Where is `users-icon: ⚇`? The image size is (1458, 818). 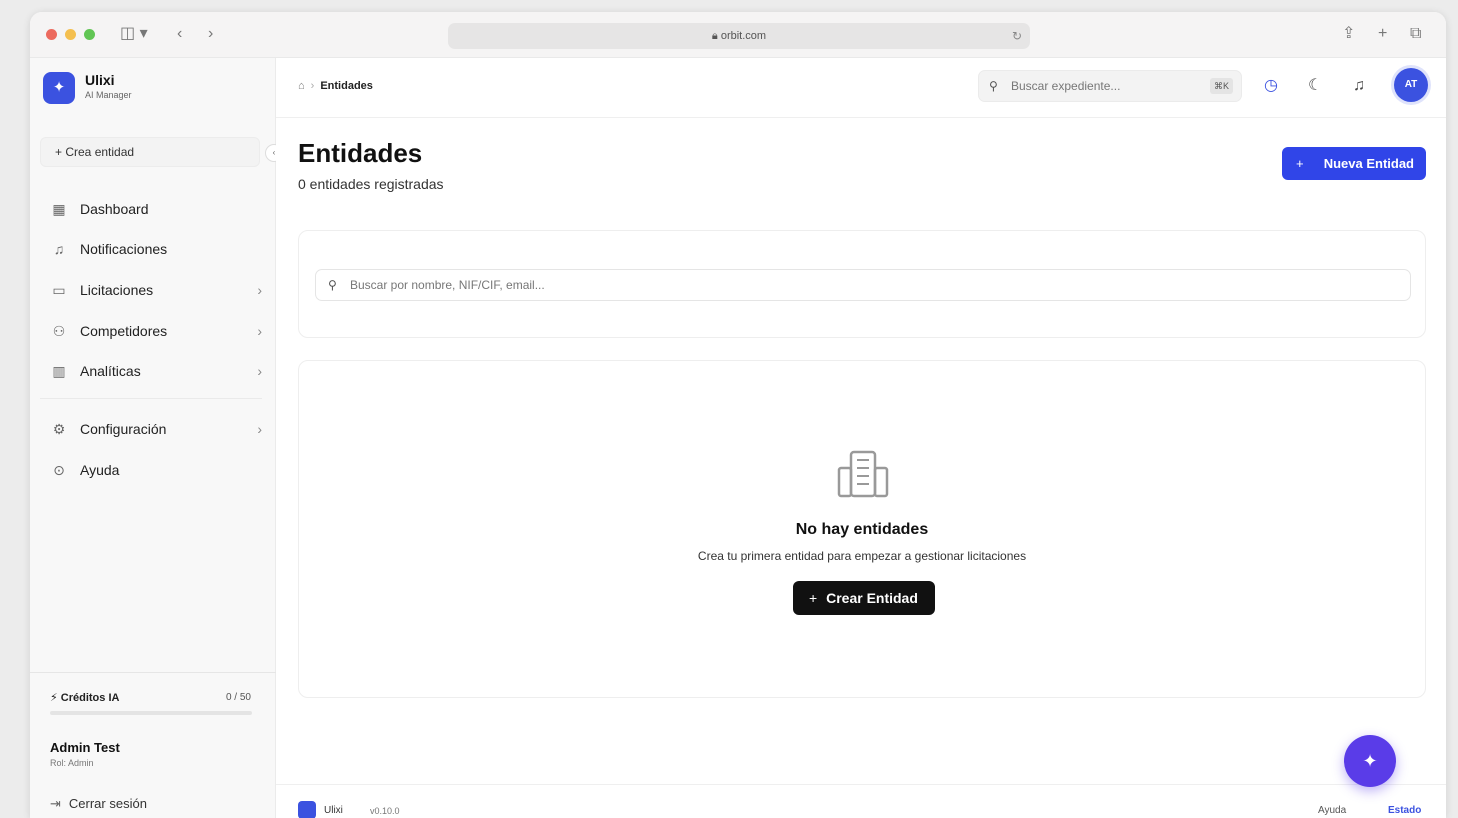
users-icon: ⚇ is located at coordinates (59, 331).